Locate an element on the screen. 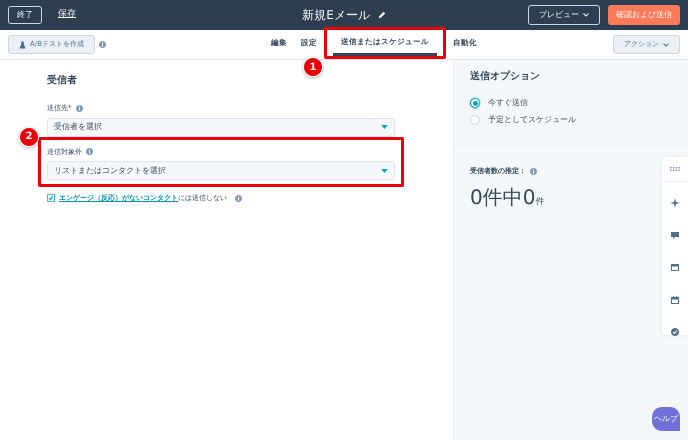 This screenshot has width=688, height=440. calendar-icon is located at coordinates (675, 300).